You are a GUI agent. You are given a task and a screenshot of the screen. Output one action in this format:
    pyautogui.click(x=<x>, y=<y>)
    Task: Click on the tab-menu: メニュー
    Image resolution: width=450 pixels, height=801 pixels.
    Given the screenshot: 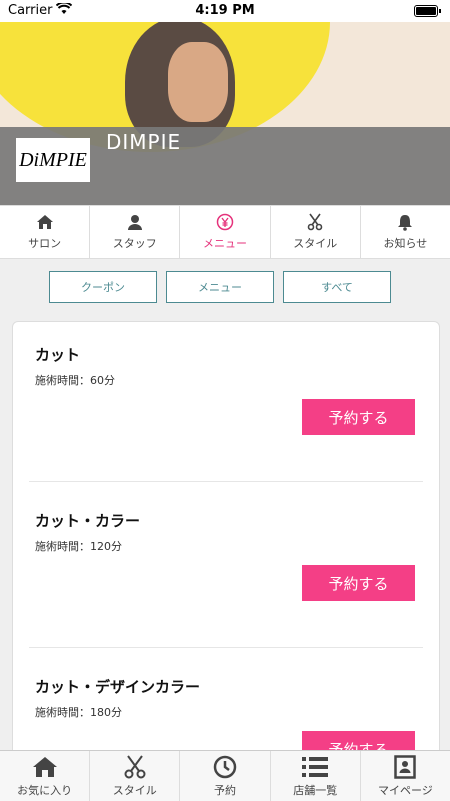 What is the action you would take?
    pyautogui.click(x=225, y=232)
    